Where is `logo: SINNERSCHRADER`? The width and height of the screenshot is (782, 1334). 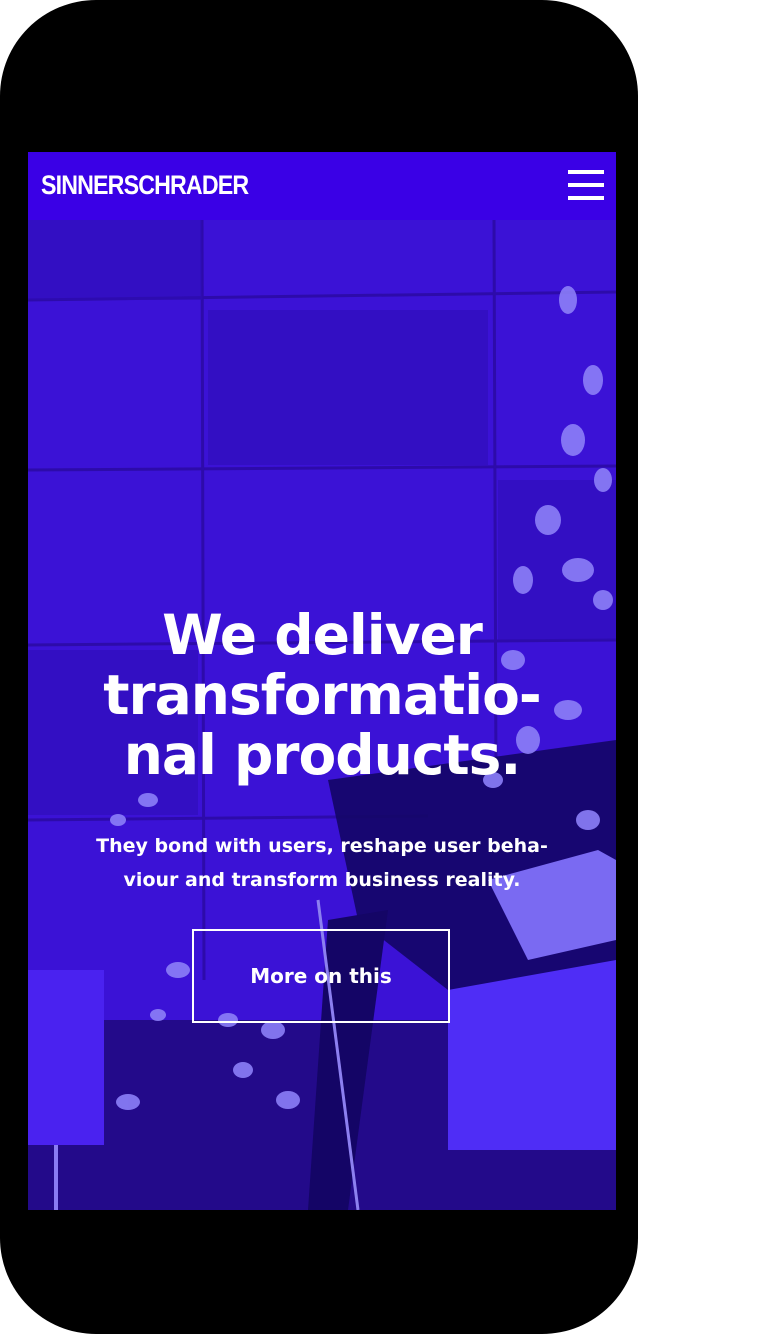 logo: SINNERSCHRADER is located at coordinates (145, 185).